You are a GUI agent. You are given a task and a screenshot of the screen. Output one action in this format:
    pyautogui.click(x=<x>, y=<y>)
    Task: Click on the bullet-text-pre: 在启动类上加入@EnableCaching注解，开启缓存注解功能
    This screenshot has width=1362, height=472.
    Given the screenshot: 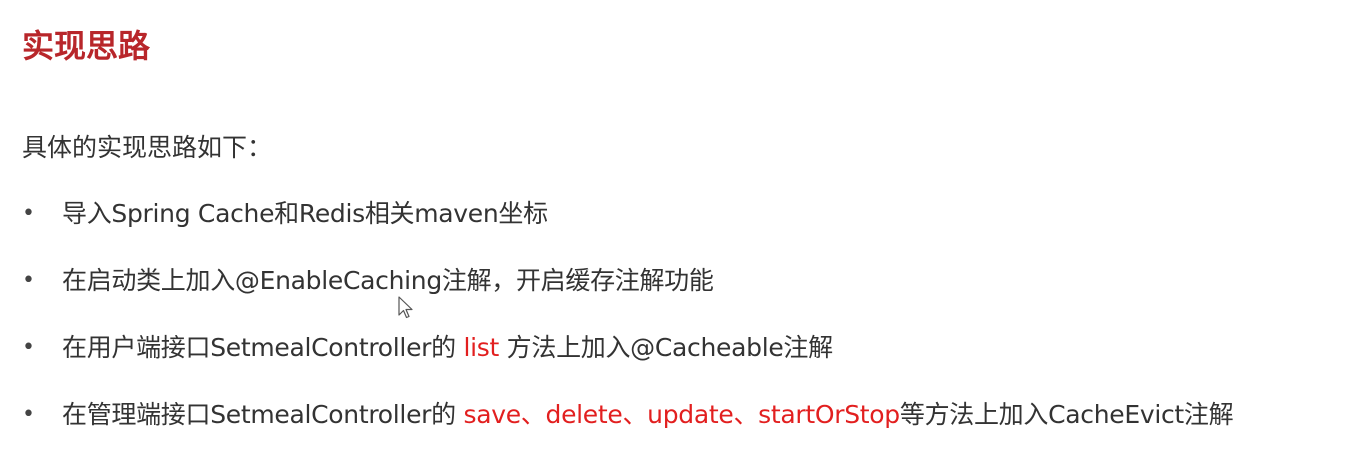 What is the action you would take?
    pyautogui.click(x=388, y=280)
    